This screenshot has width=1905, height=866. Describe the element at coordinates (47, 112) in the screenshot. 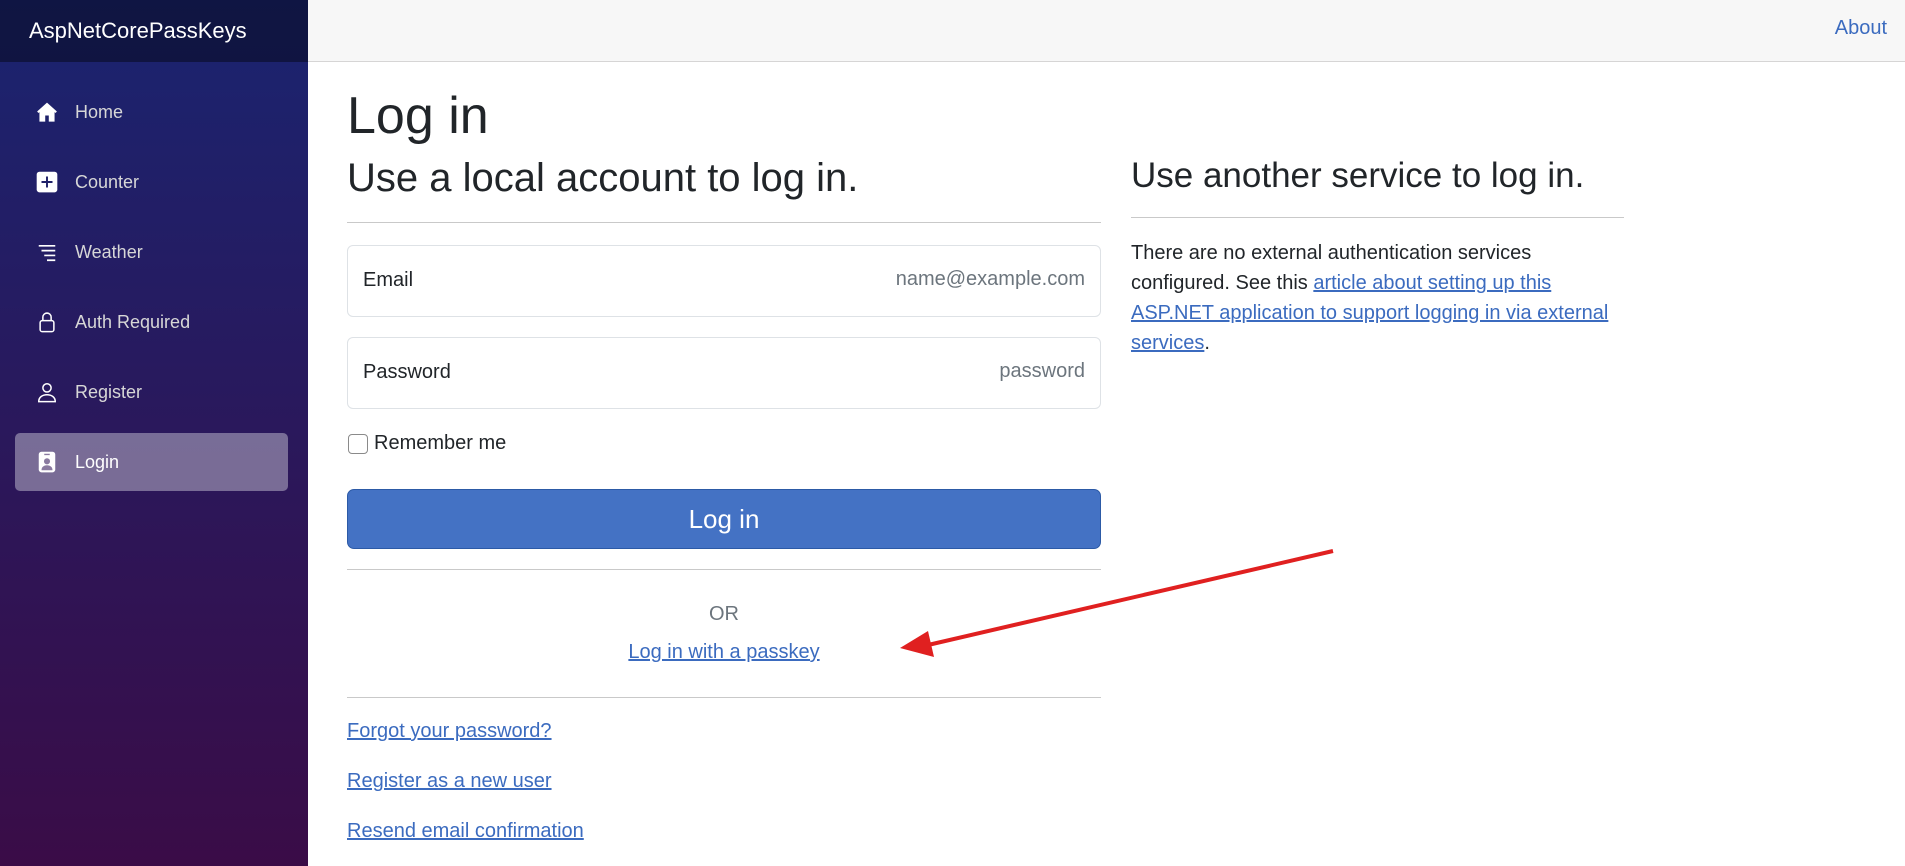

I see `home-icon` at that location.